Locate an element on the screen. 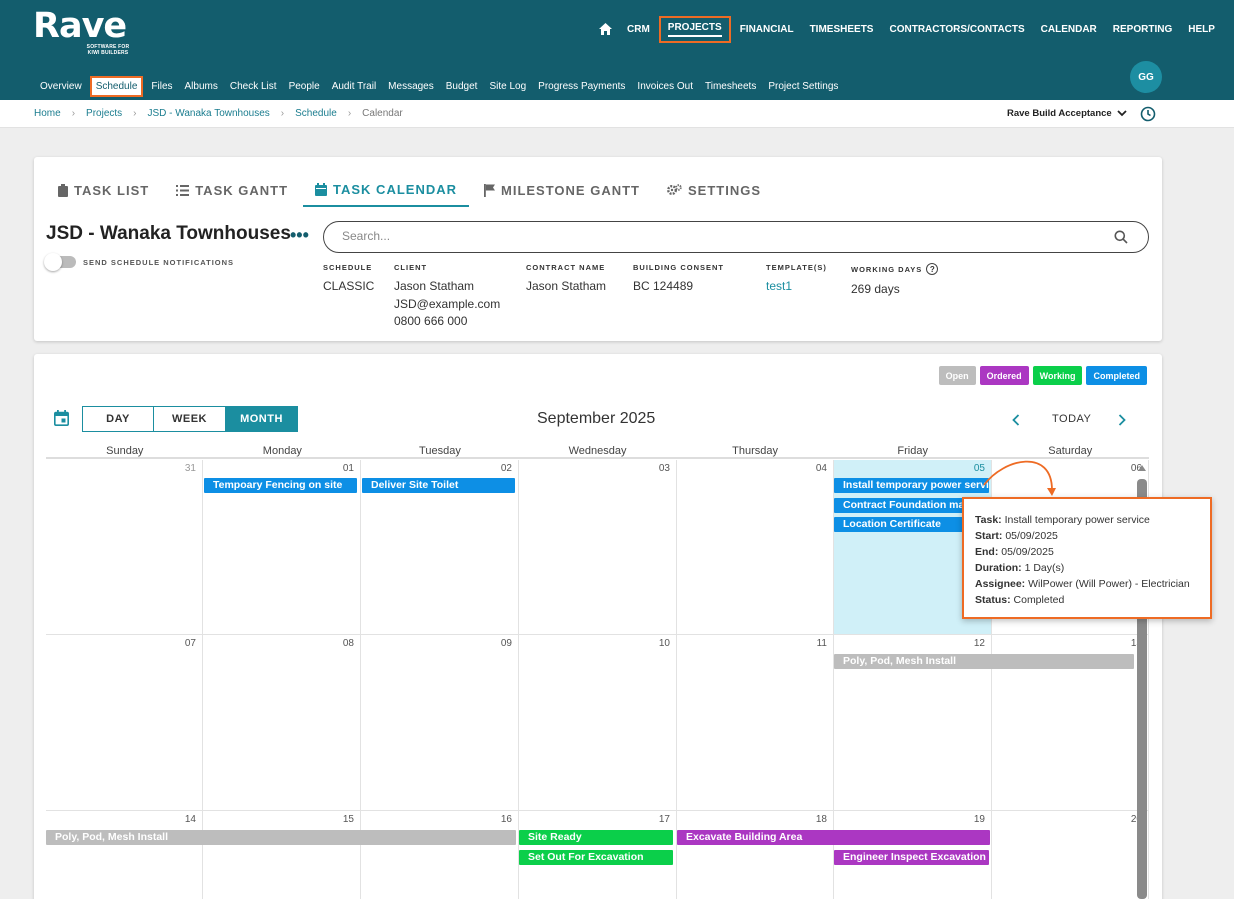  subnav-site-log: Site Log is located at coordinates (507, 86).